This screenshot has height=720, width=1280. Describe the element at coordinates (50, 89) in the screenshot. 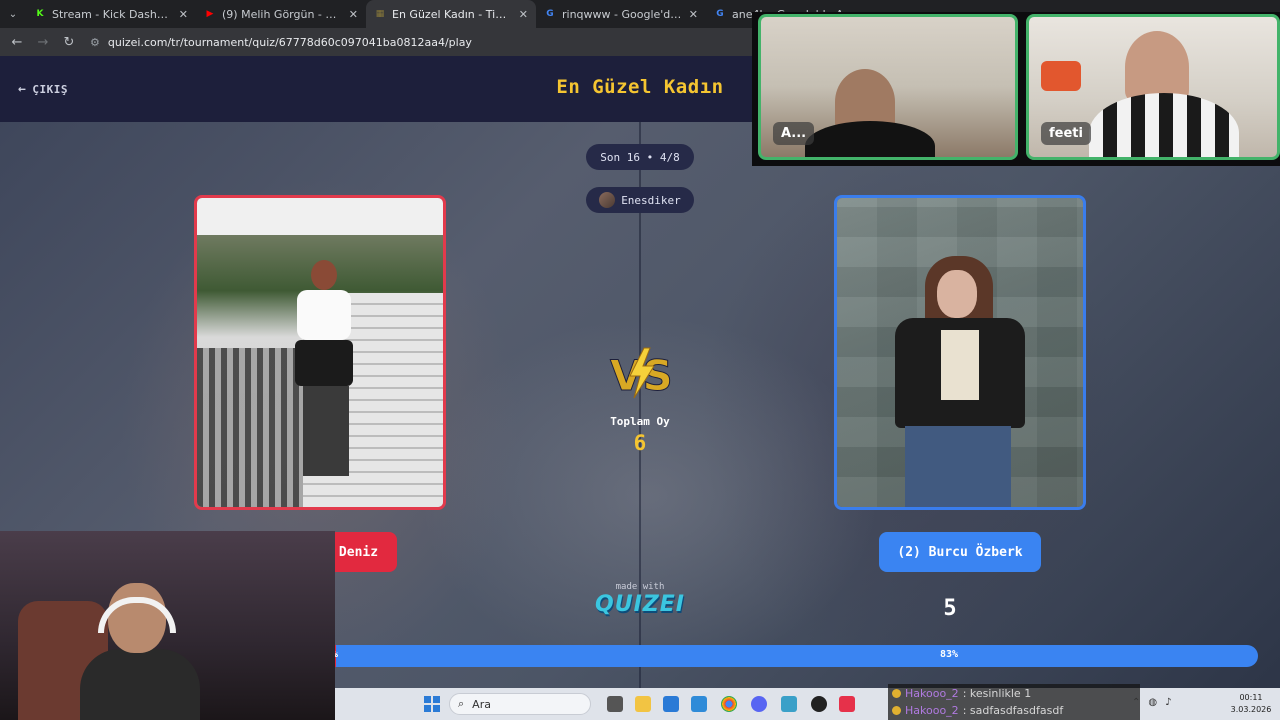

I see `exit-label: ÇIKIŞ` at that location.